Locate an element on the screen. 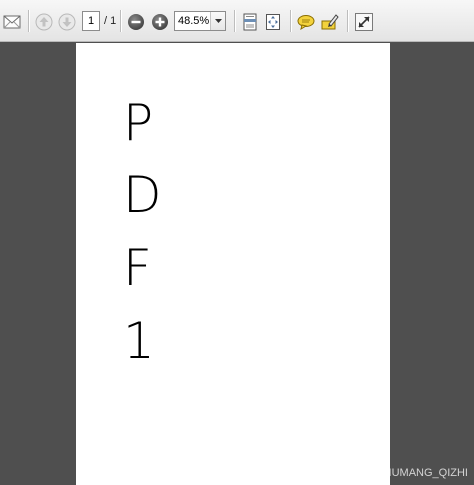 The width and height of the screenshot is (474, 485). next-page-icon is located at coordinates (67, 22).